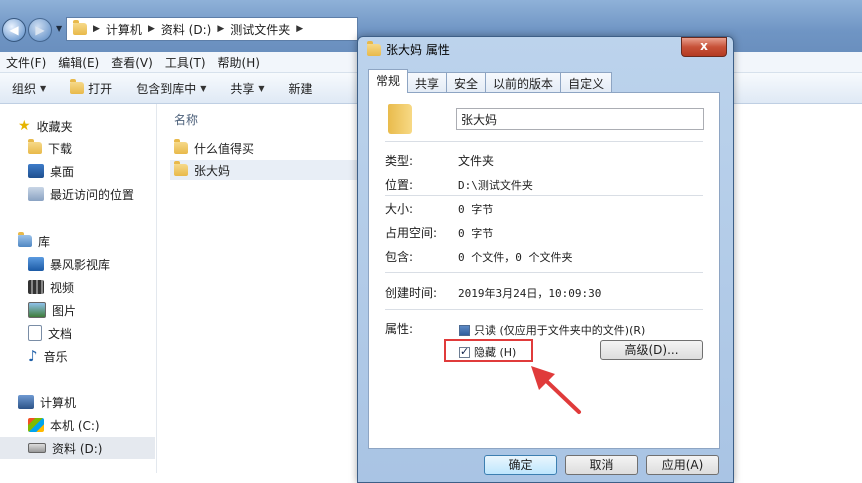  Describe the element at coordinates (35, 146) in the screenshot. I see `downloads-folder-icon` at that location.